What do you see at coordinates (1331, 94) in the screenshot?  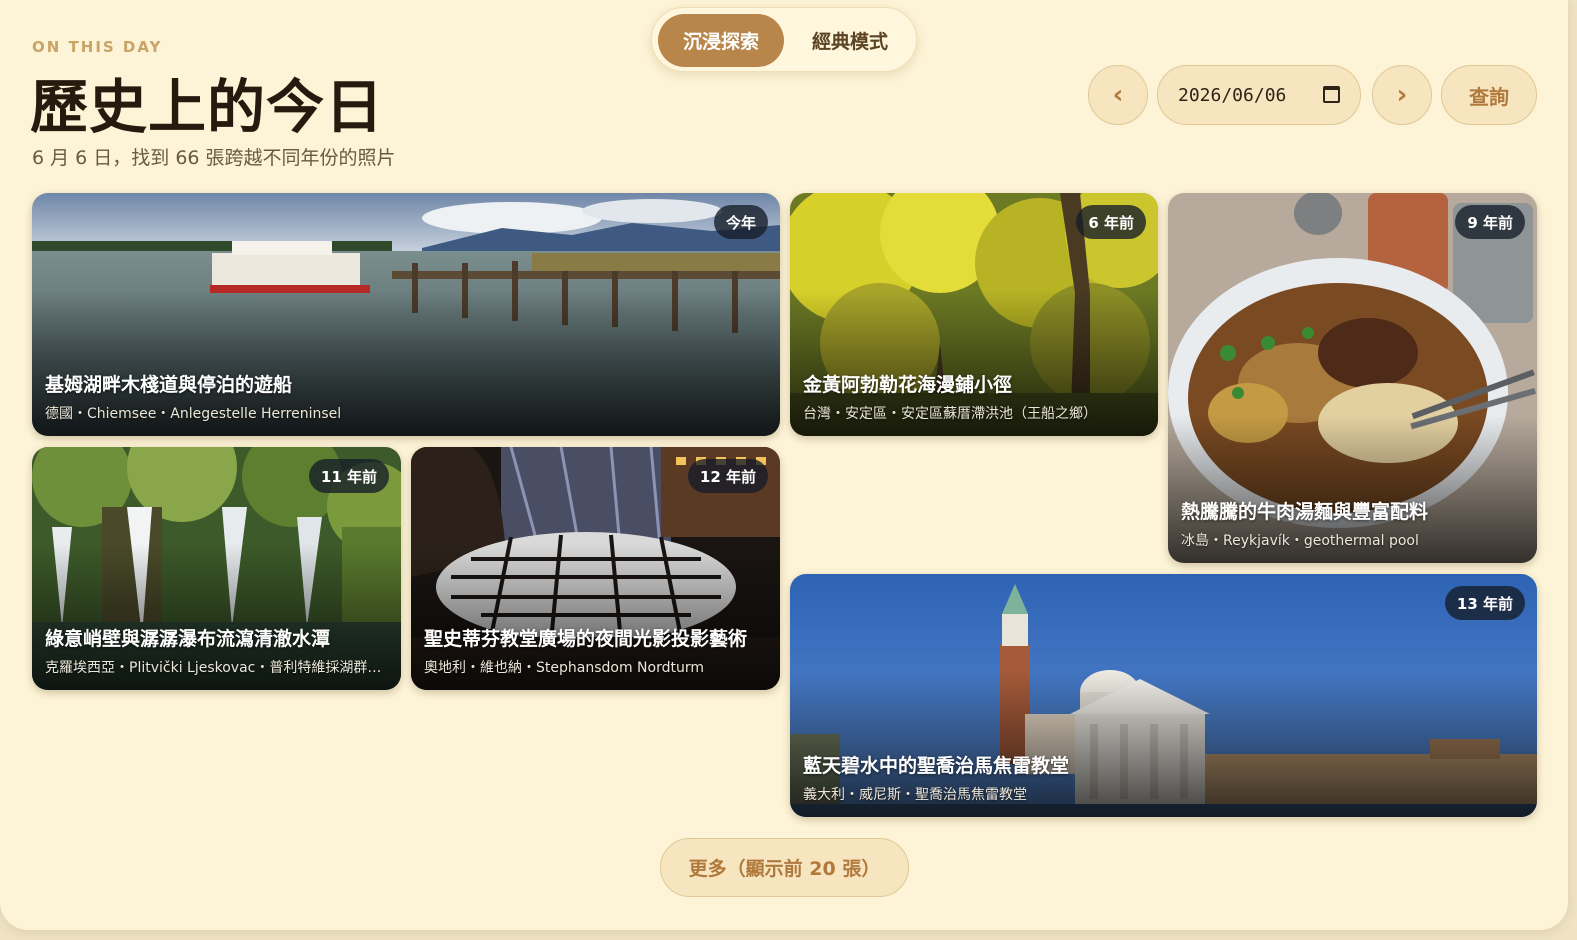 I see `calendar-icon` at bounding box center [1331, 94].